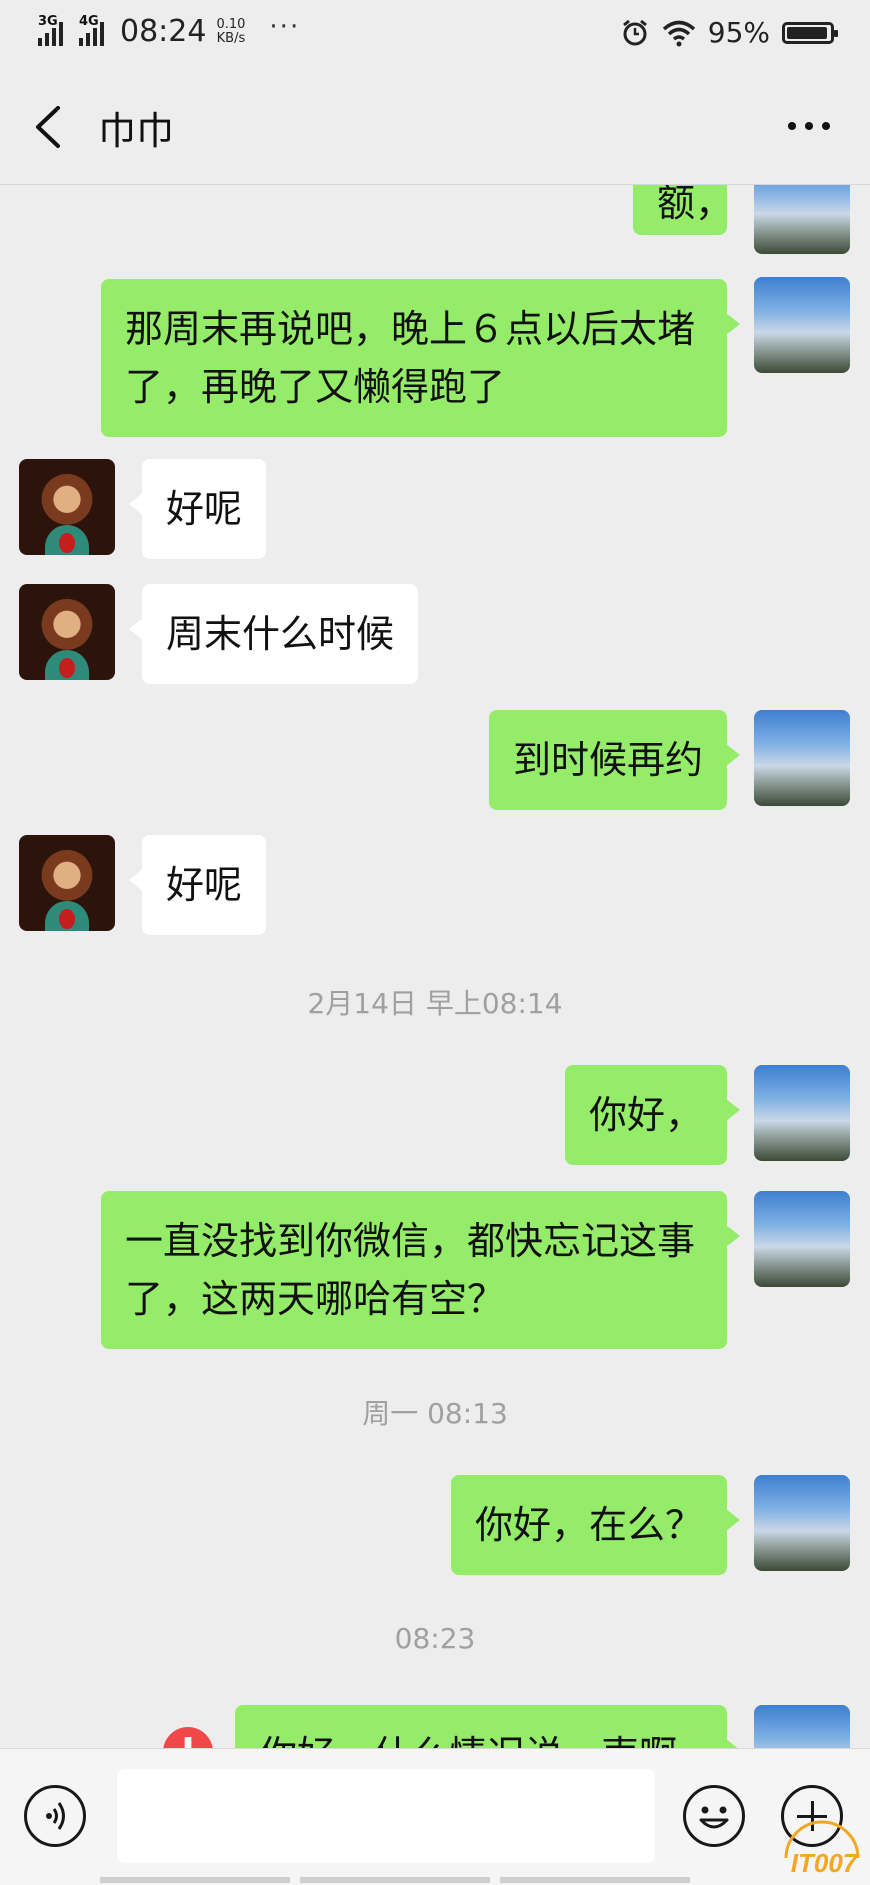 The width and height of the screenshot is (870, 1885). I want to click on status-right: 95%, so click(729, 32).